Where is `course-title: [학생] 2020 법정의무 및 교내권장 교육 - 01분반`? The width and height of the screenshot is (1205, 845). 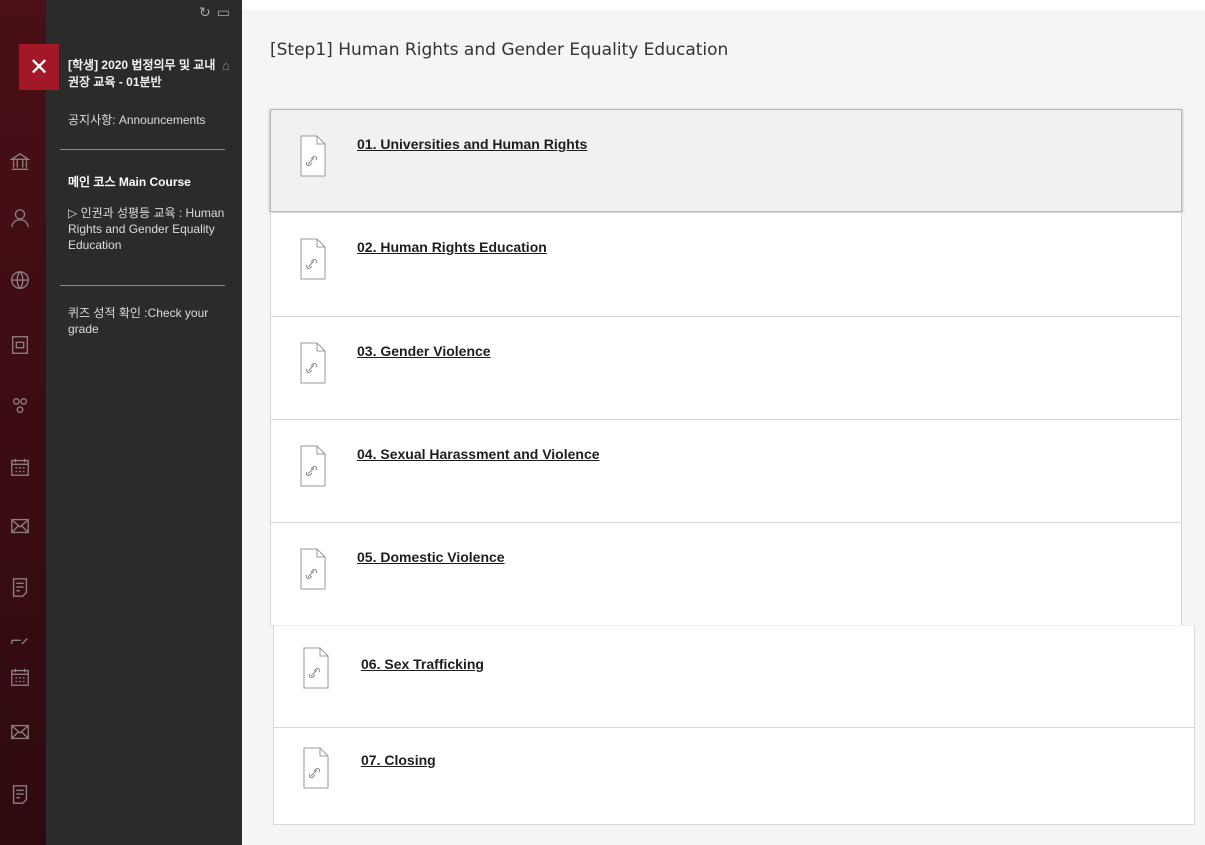 course-title: [학생] 2020 법정의무 및 교내권장 교육 - 01분반 is located at coordinates (143, 74).